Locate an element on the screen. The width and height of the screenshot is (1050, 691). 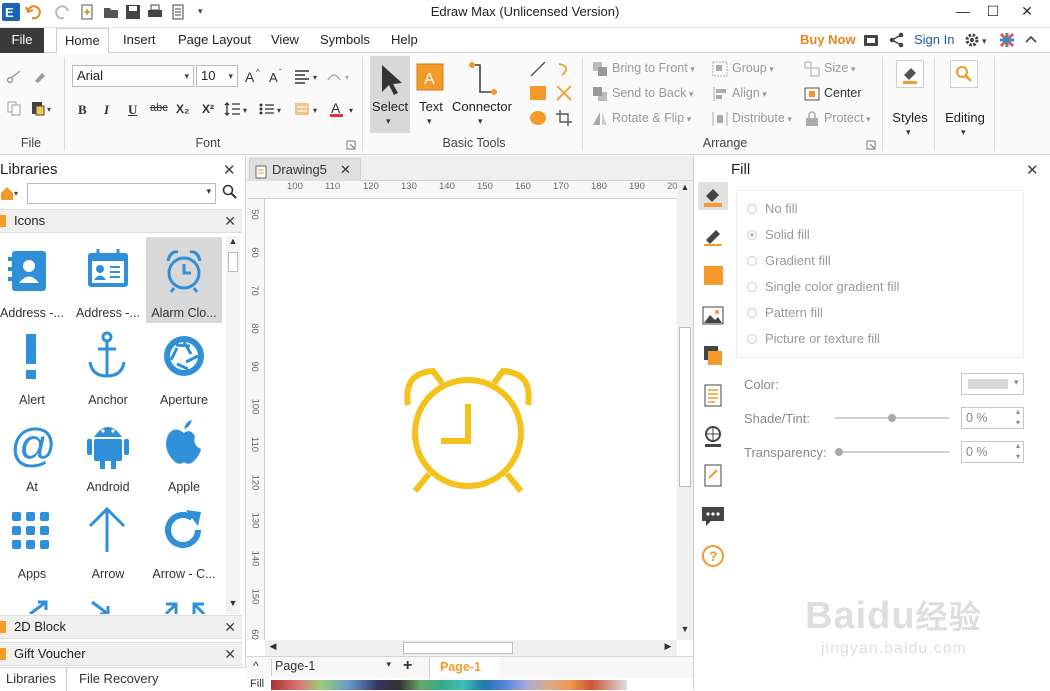
transparency-input: 0 % ▴ ▾ is located at coordinates (992, 452).